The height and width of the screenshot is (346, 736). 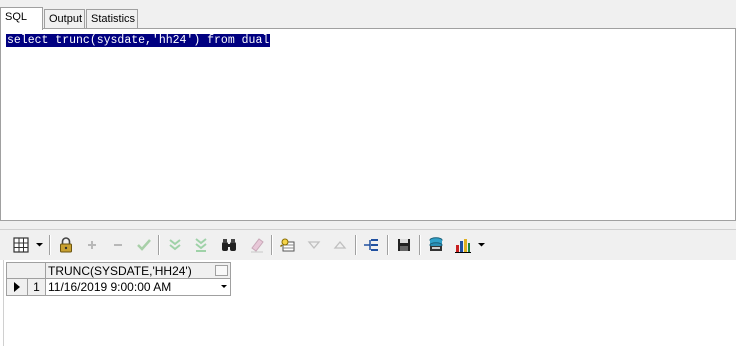 I want to click on tab-sql: SQL, so click(x=21, y=18).